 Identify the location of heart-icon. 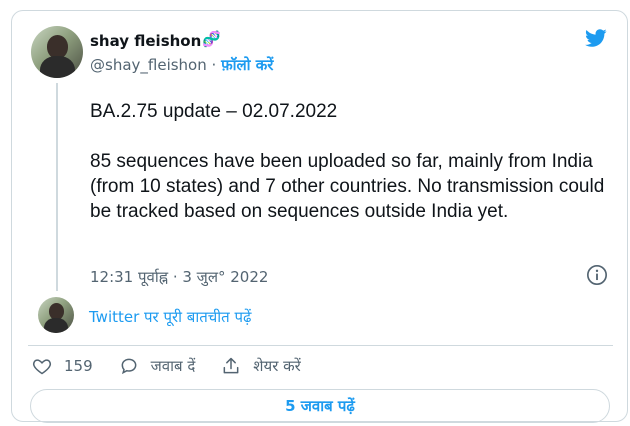
(42, 367).